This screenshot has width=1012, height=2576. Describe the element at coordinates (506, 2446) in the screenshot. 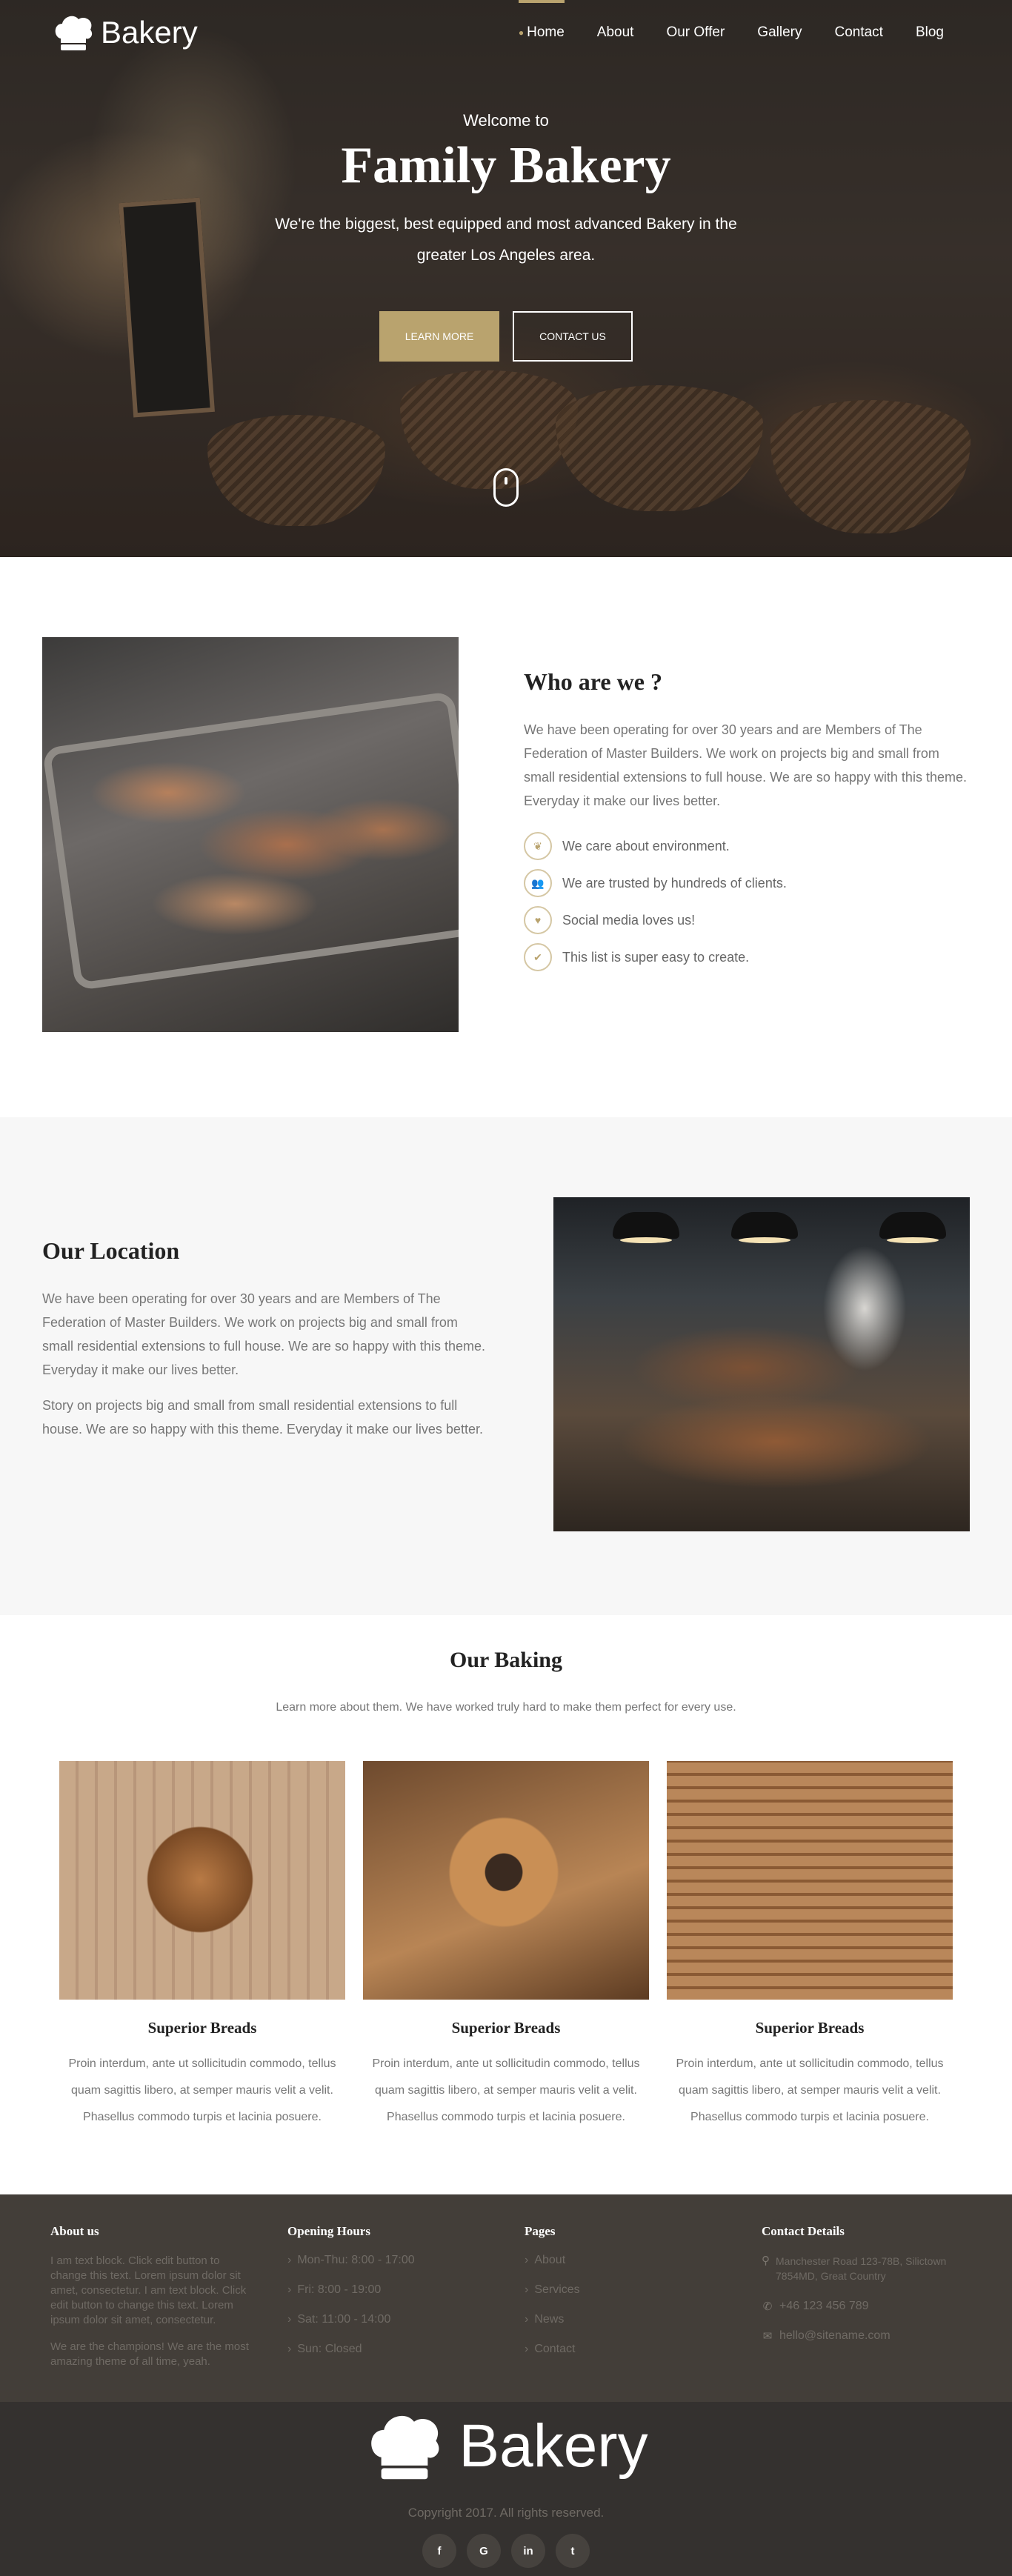

I see `footer-logo: Bakery` at that location.